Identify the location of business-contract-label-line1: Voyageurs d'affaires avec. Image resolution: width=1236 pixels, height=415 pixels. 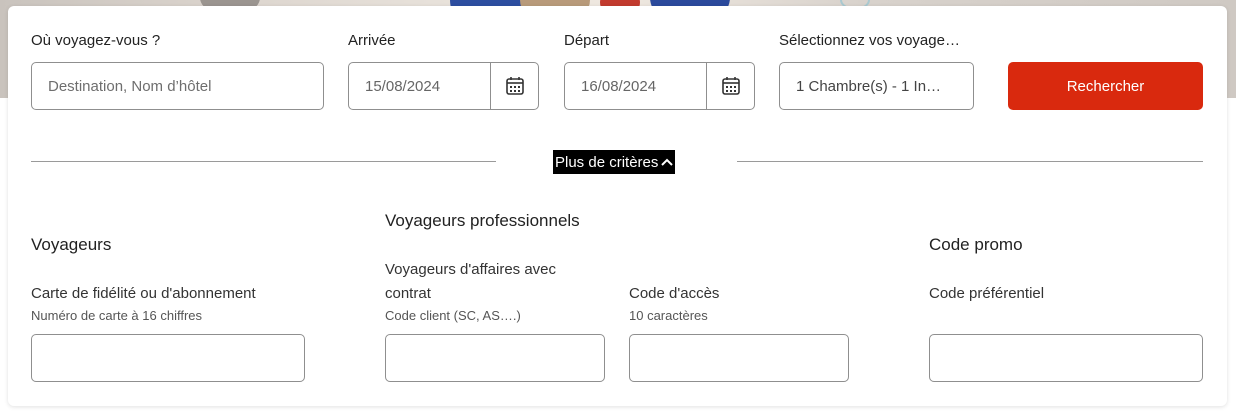
(471, 269).